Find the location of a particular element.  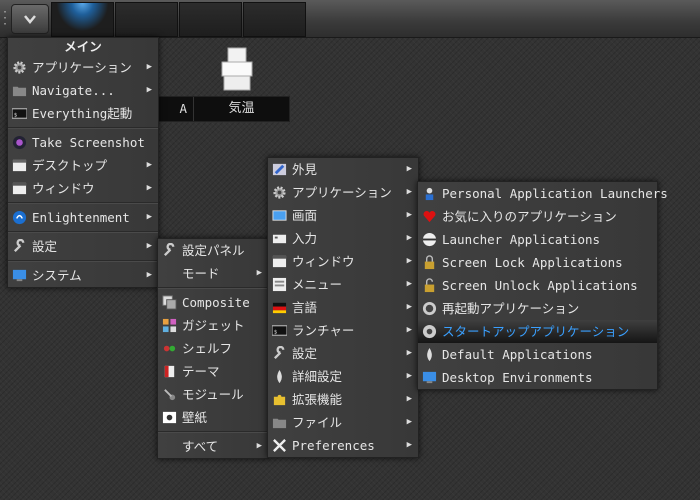

apps-item-screen-unlock: Screen Unlock Applications is located at coordinates (537, 285).